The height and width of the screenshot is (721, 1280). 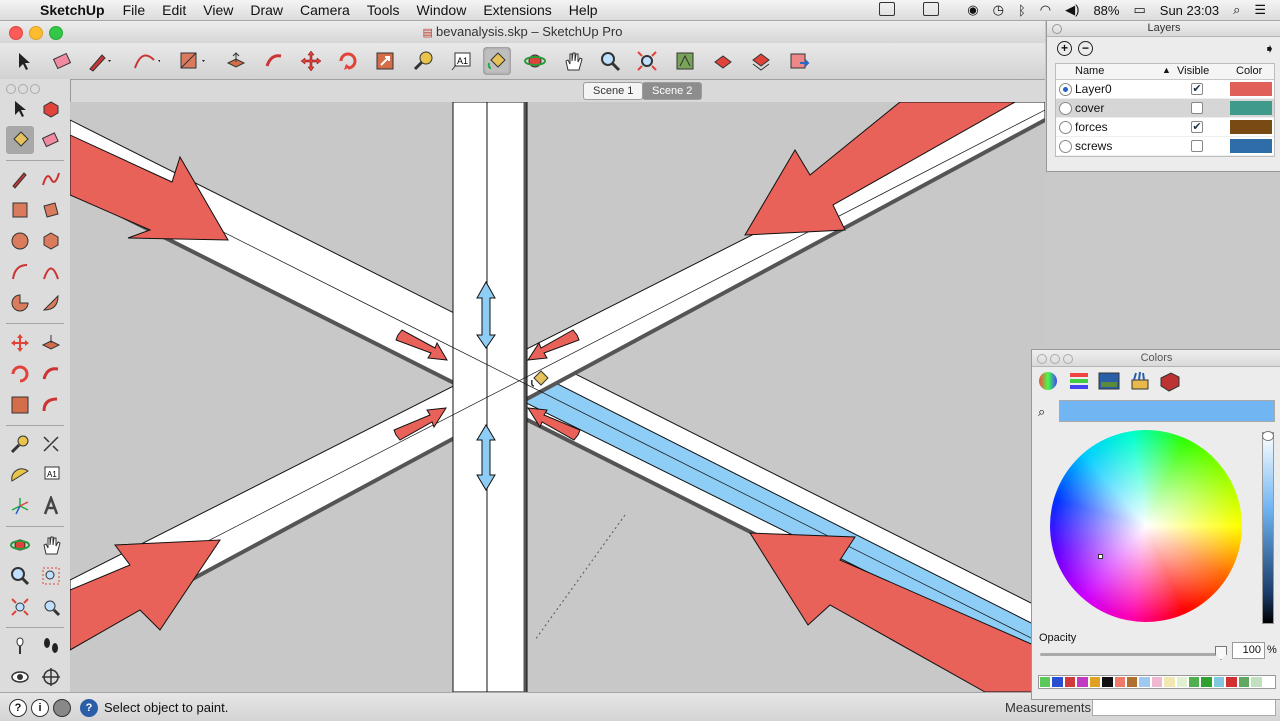 What do you see at coordinates (218, 10) in the screenshot?
I see `menu-view: View` at bounding box center [218, 10].